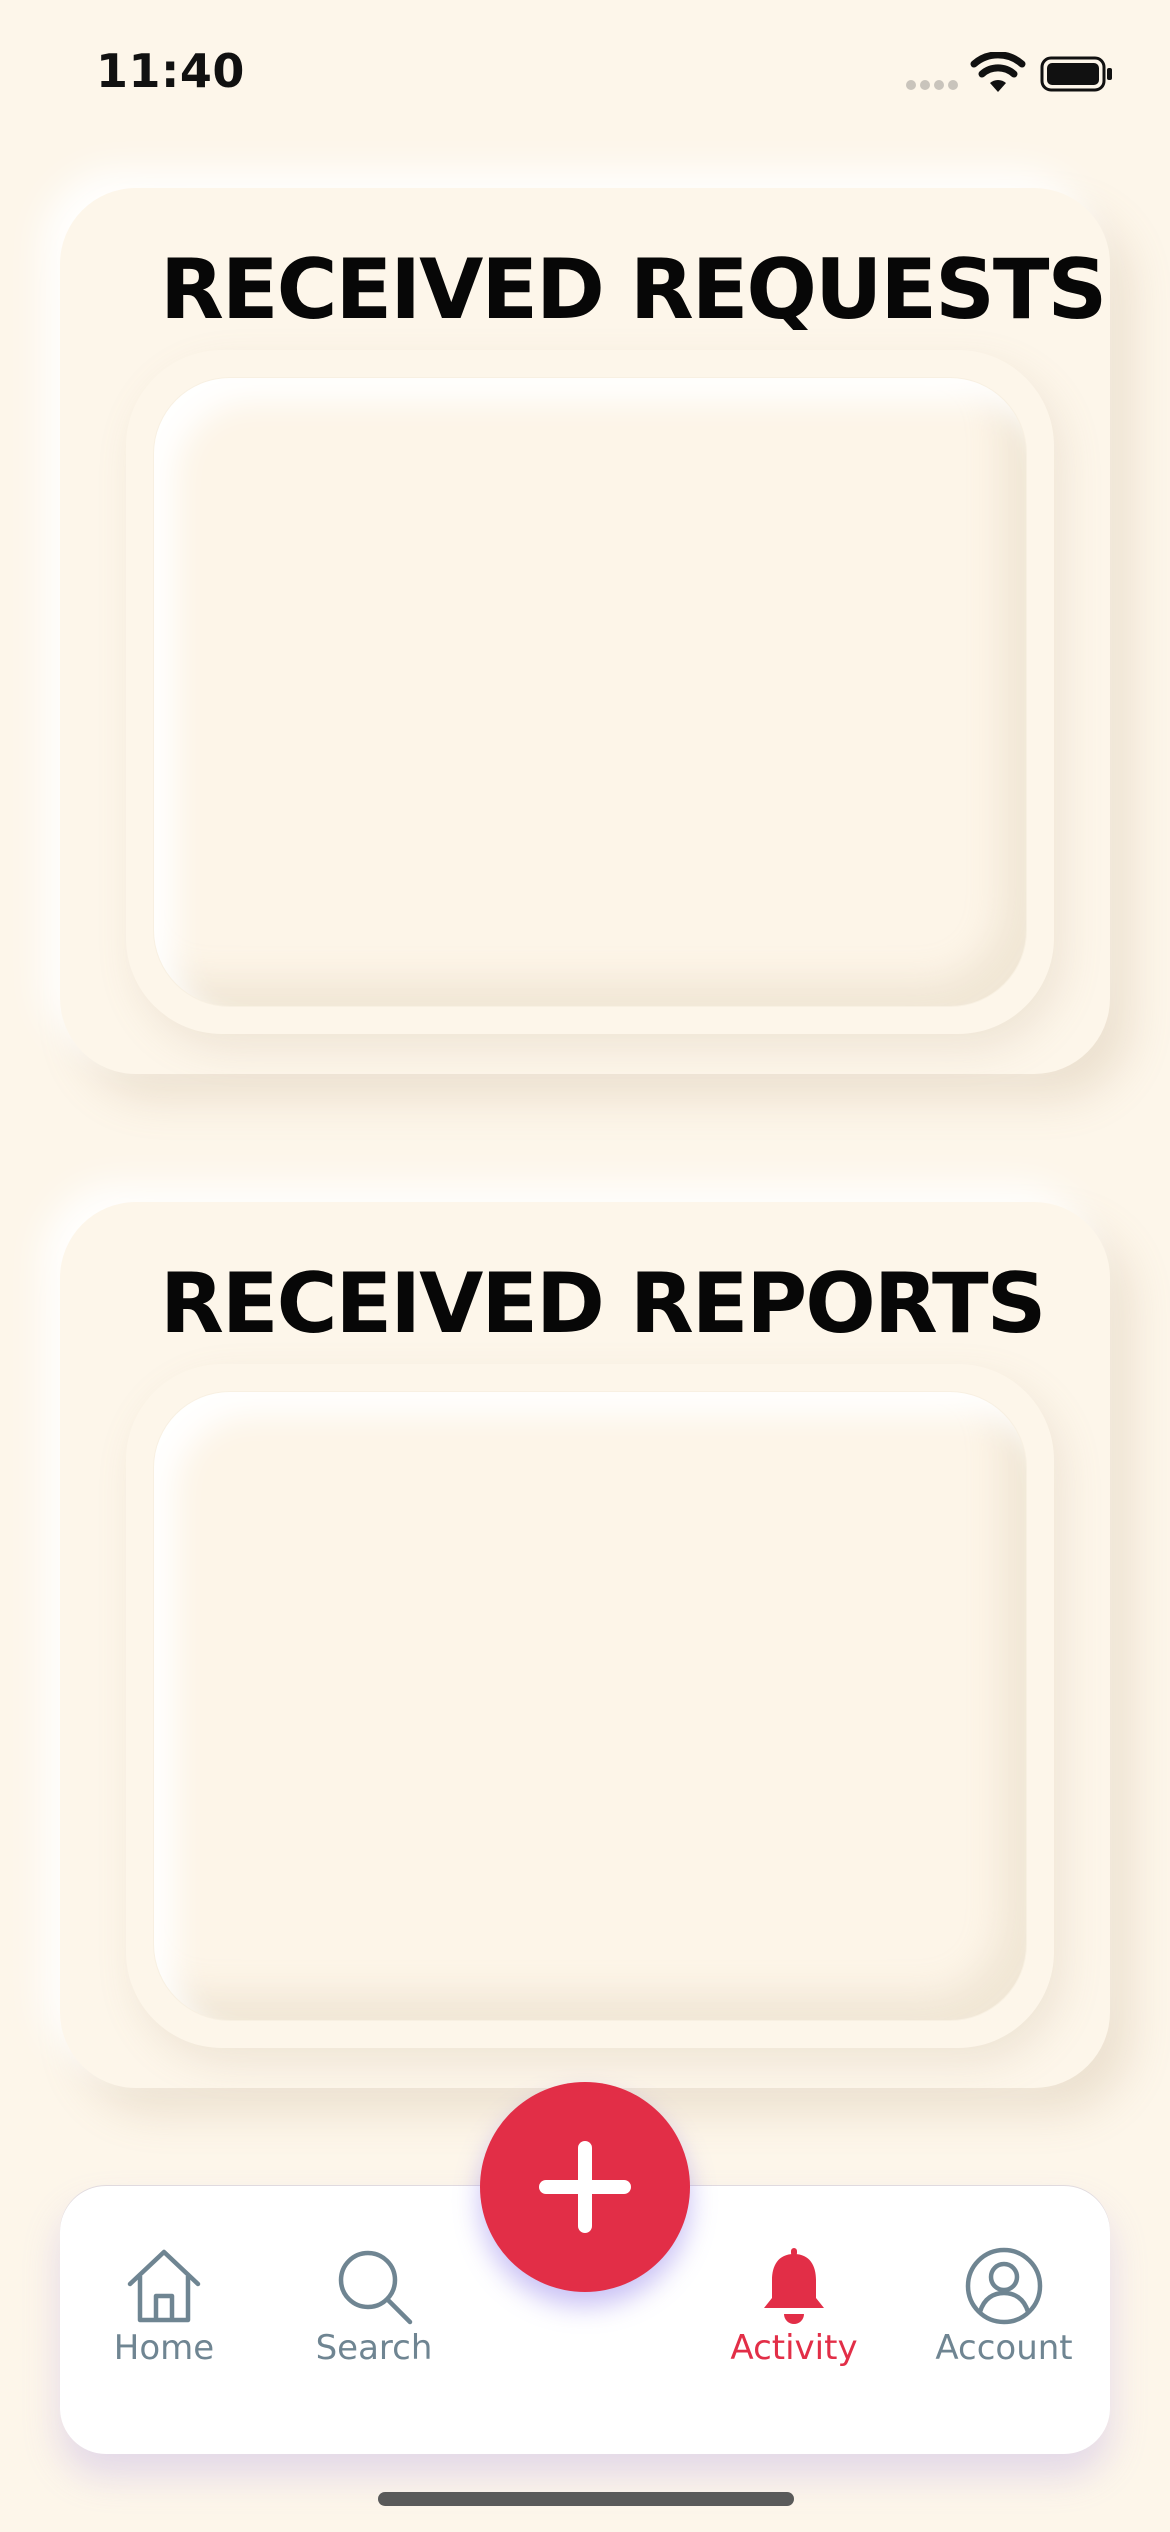 The width and height of the screenshot is (1170, 2532). I want to click on tab-account: Account, so click(1004, 2311).